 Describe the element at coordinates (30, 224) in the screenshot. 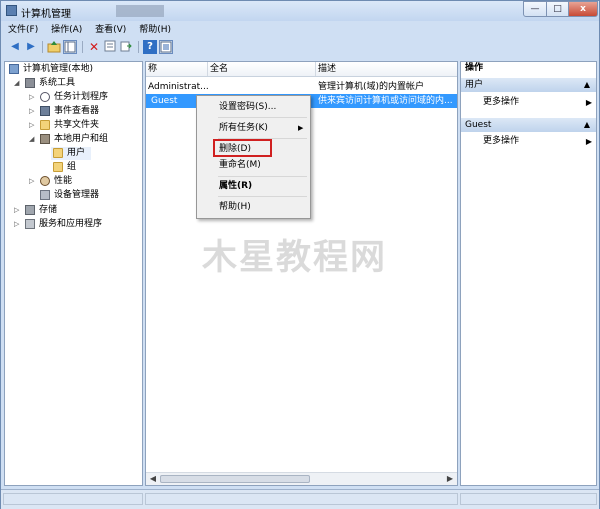

I see `services-icon` at that location.